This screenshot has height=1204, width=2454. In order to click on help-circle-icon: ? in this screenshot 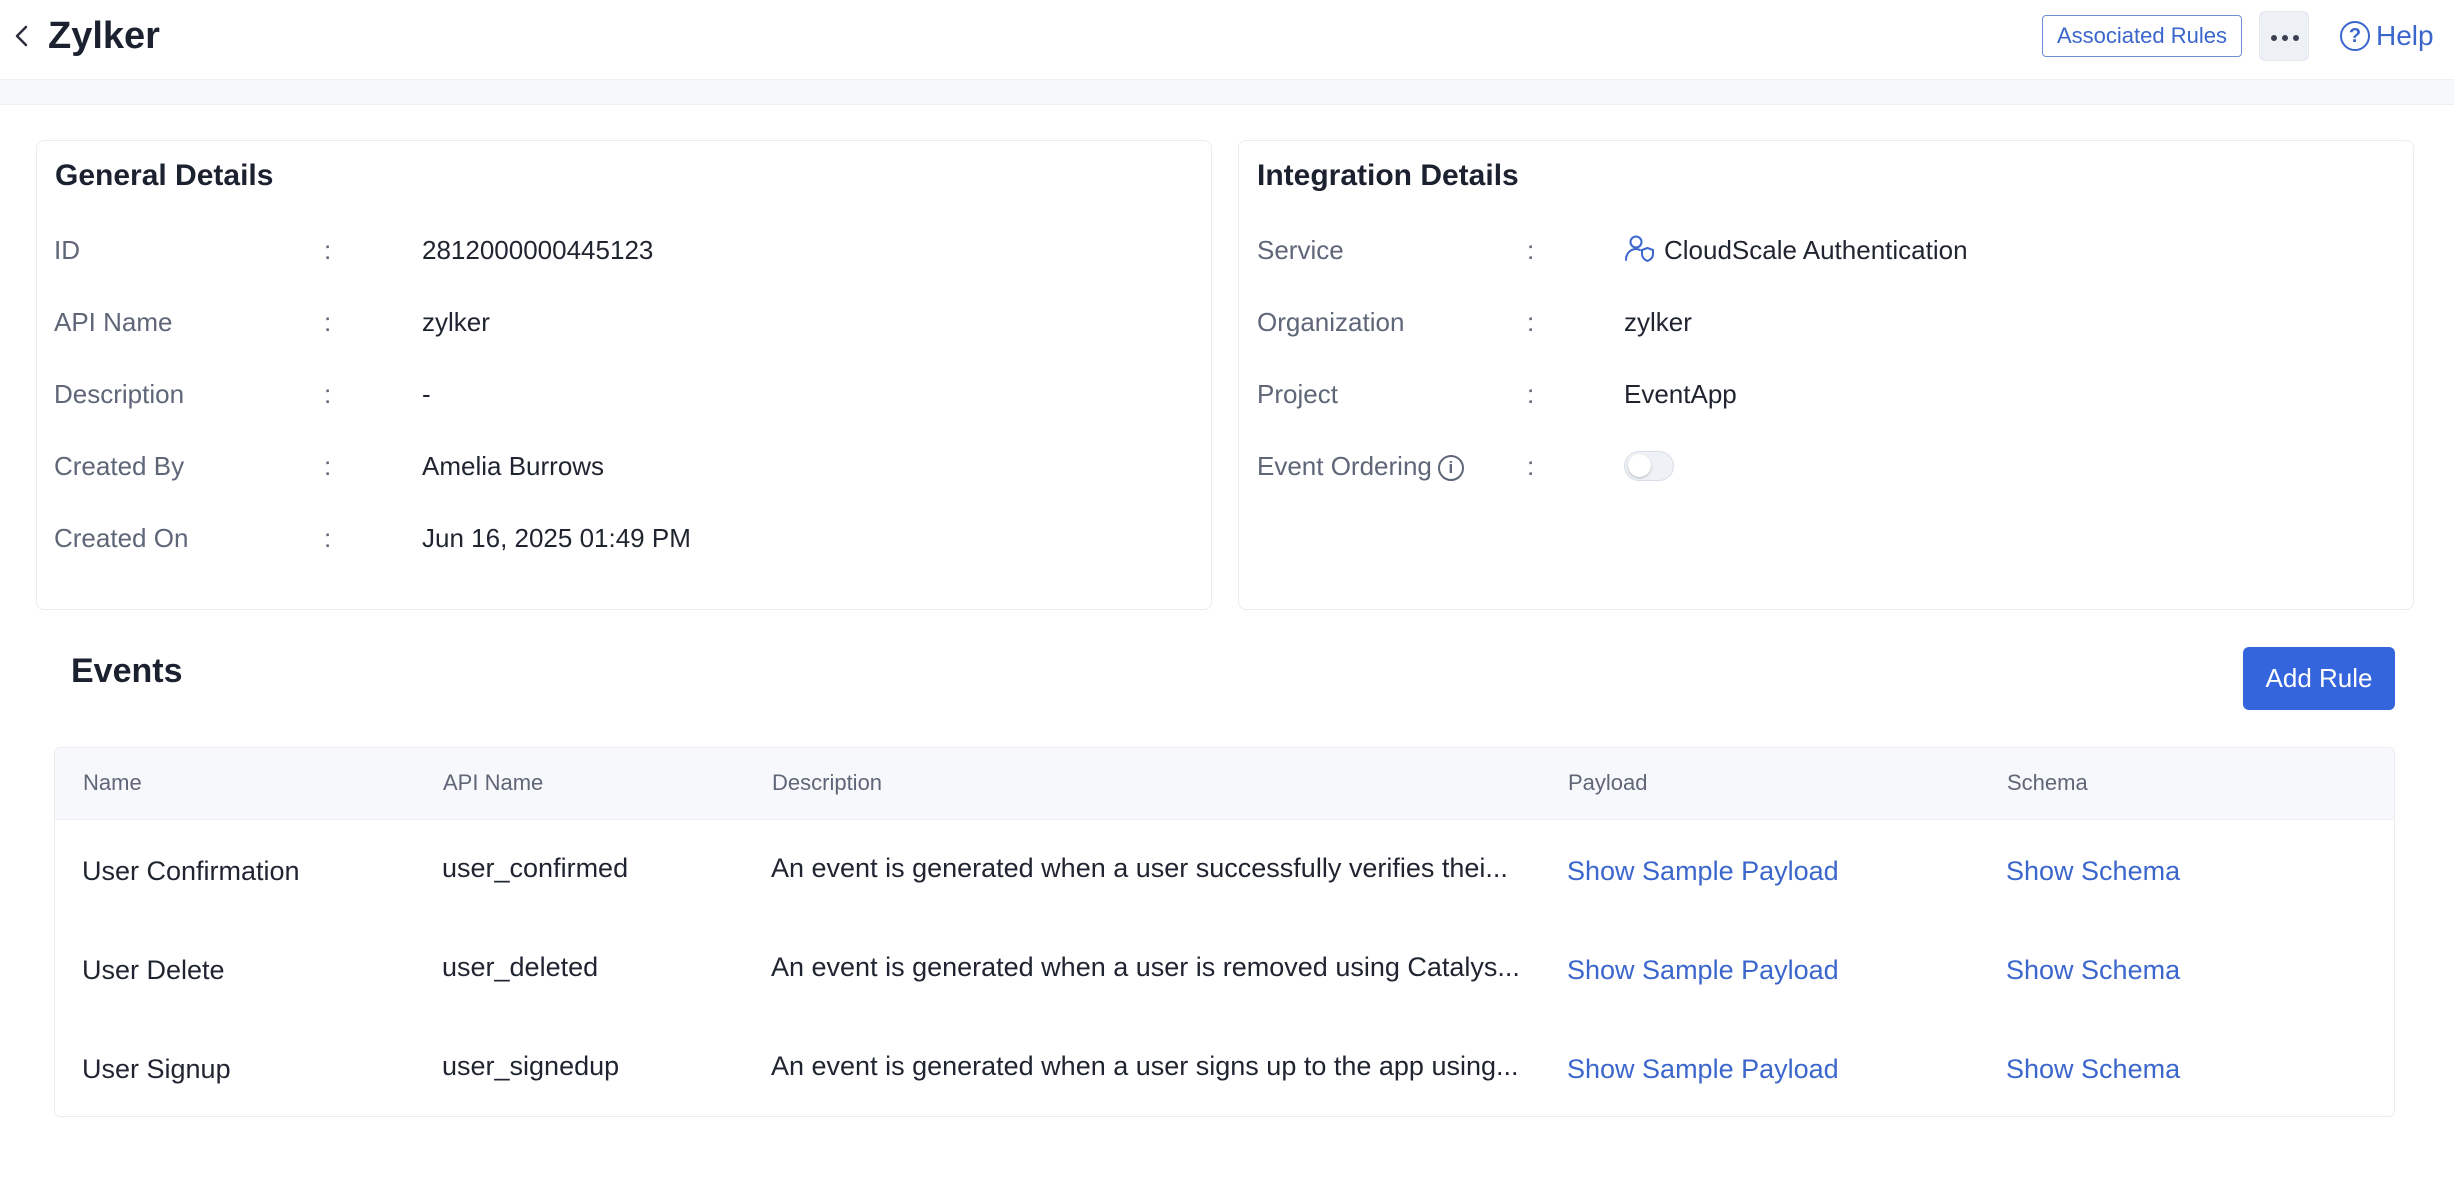, I will do `click(2355, 36)`.